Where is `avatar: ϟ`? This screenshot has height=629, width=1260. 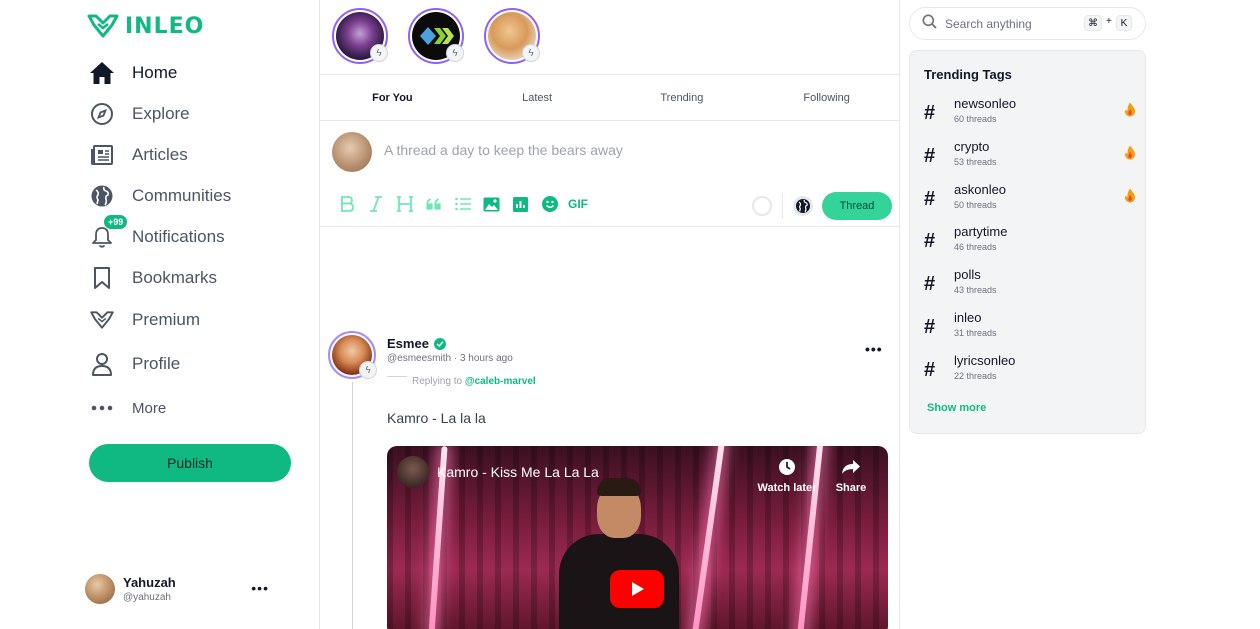 avatar: ϟ is located at coordinates (352, 355).